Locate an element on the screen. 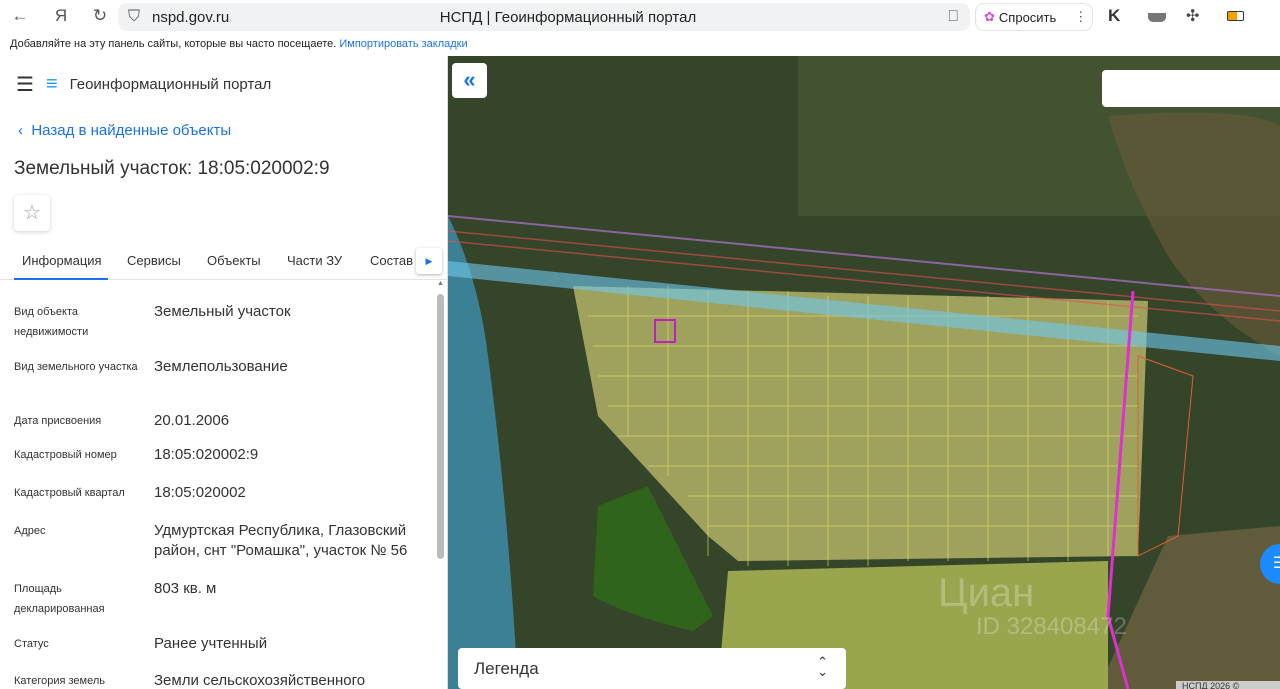  collapse-panel-button: « is located at coordinates (469, 80).